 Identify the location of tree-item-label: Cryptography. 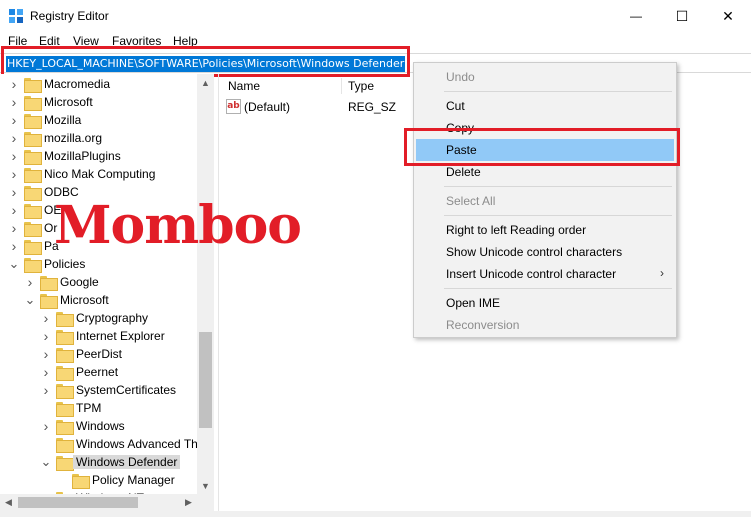
(112, 318).